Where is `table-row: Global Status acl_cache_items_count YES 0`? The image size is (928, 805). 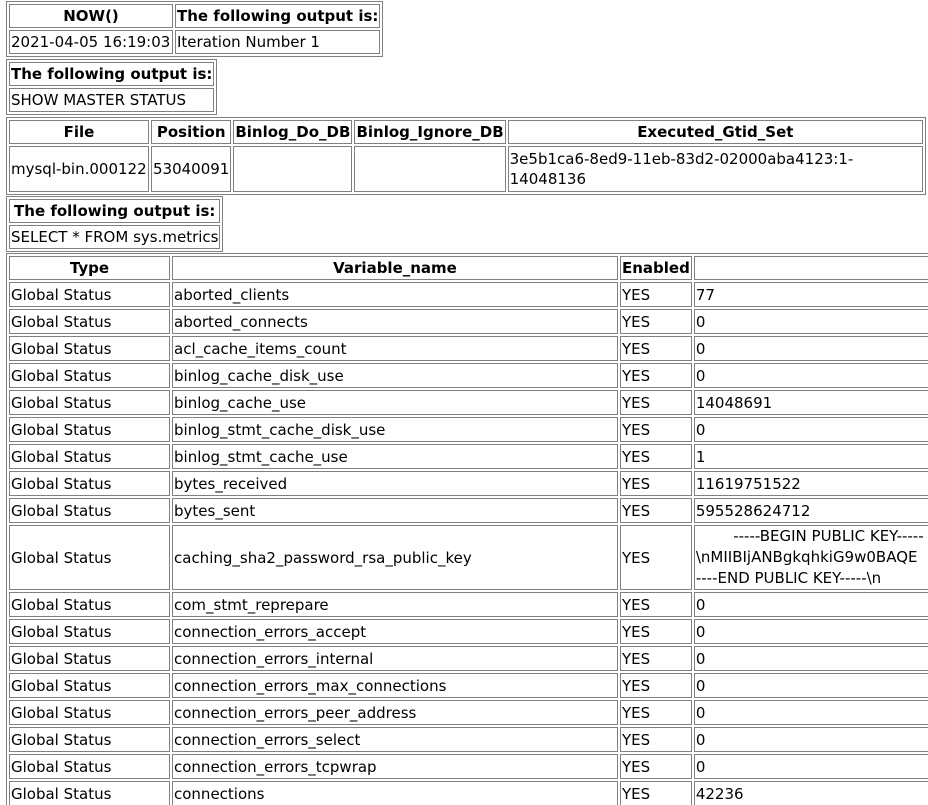 table-row: Global Status acl_cache_items_count YES 0 is located at coordinates (468, 348).